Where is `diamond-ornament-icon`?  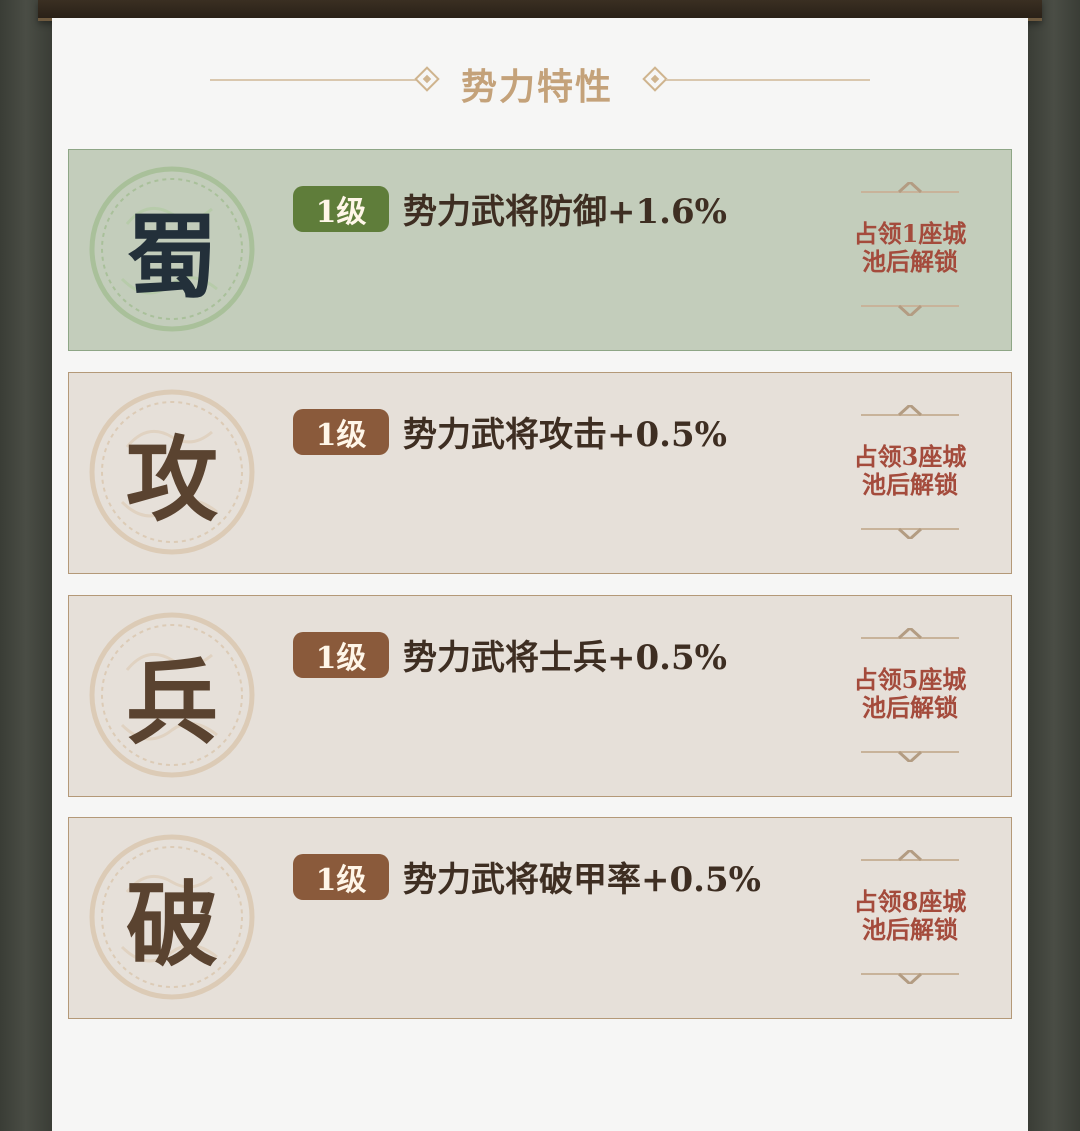 diamond-ornament-icon is located at coordinates (655, 79).